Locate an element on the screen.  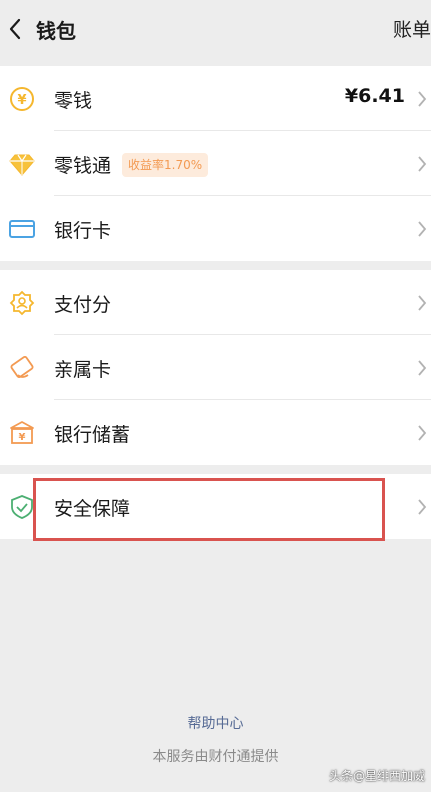
back-arrow-icon is located at coordinates (16, 29).